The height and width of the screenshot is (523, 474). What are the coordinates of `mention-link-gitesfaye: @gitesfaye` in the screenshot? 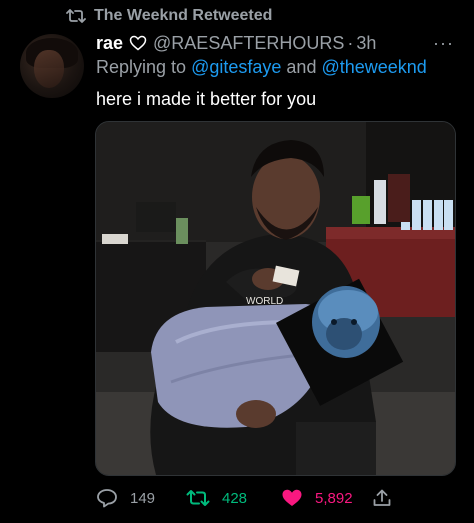 It's located at (236, 67).